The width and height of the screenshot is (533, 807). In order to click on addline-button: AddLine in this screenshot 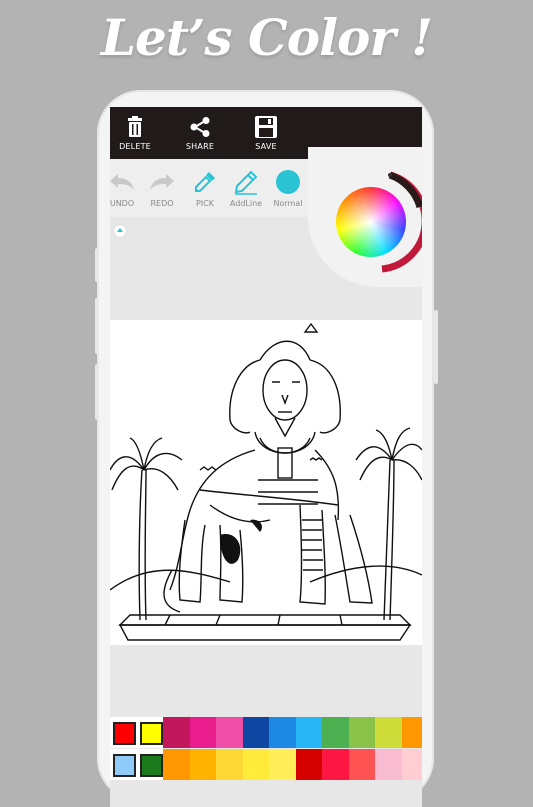, I will do `click(246, 187)`.